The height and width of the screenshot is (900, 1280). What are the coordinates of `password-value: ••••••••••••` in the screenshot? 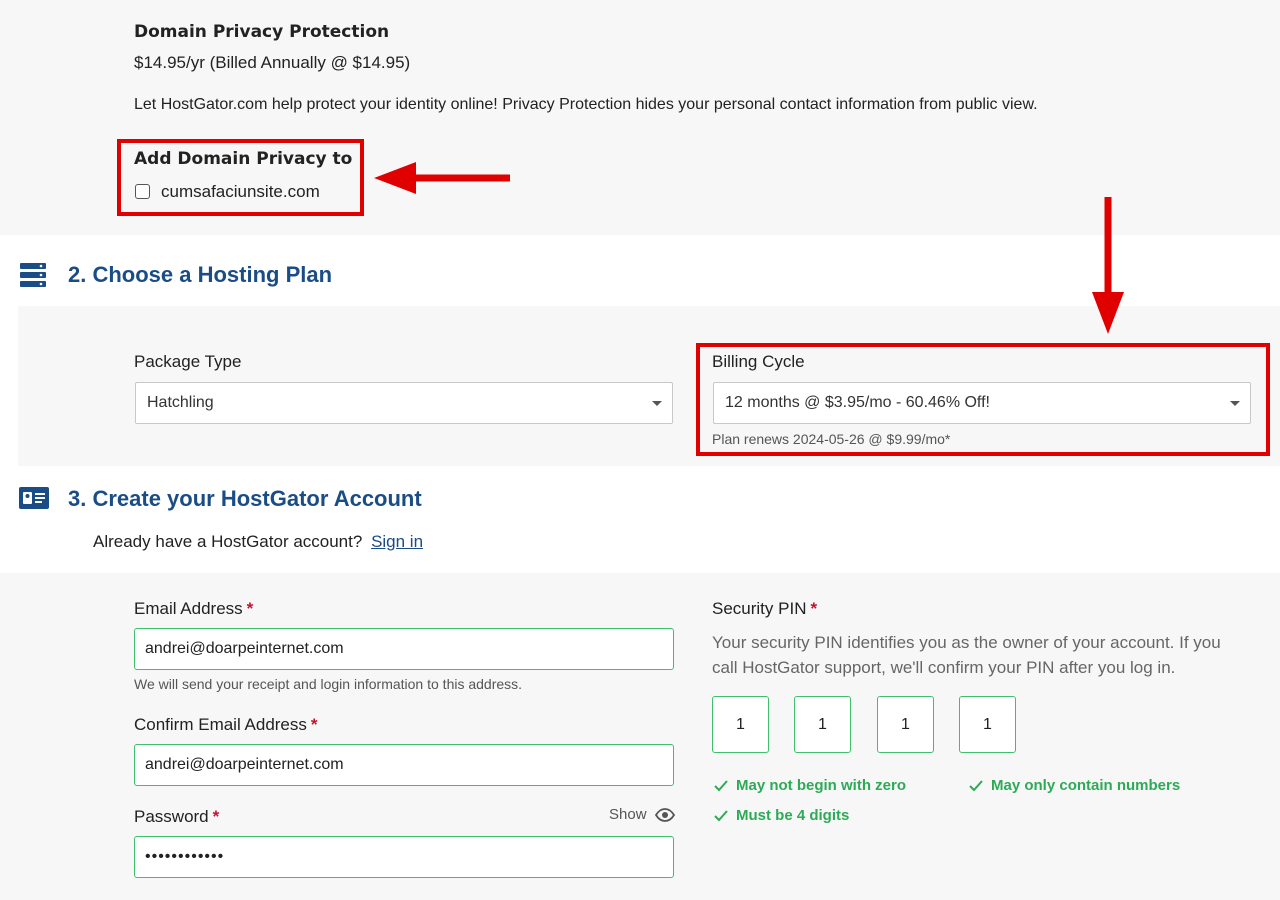 It's located at (185, 856).